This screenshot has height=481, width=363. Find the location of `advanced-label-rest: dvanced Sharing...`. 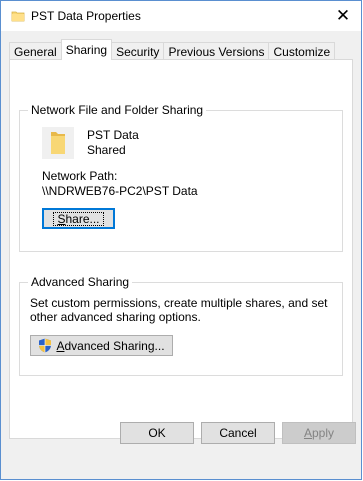

advanced-label-rest: dvanced Sharing... is located at coordinates (114, 345).